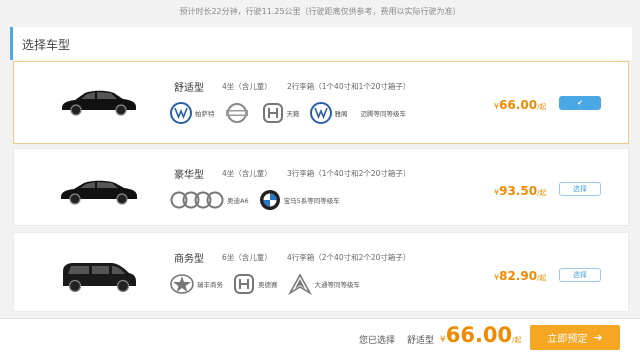 The width and height of the screenshot is (640, 355). I want to click on total-price: ¥66.00/起, so click(481, 335).